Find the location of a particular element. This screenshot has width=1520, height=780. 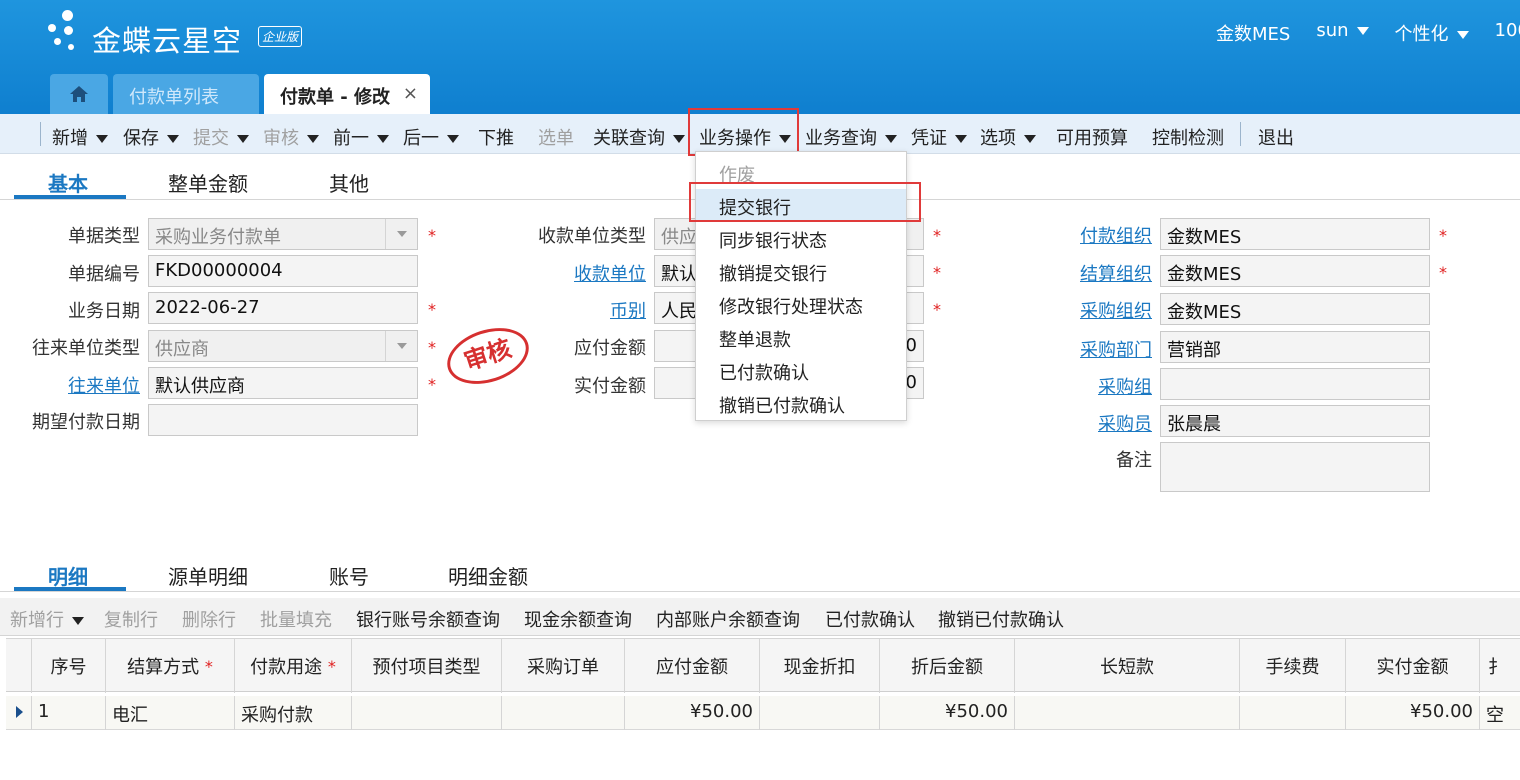

cell-purpose: 采购付款 is located at coordinates (293, 713).